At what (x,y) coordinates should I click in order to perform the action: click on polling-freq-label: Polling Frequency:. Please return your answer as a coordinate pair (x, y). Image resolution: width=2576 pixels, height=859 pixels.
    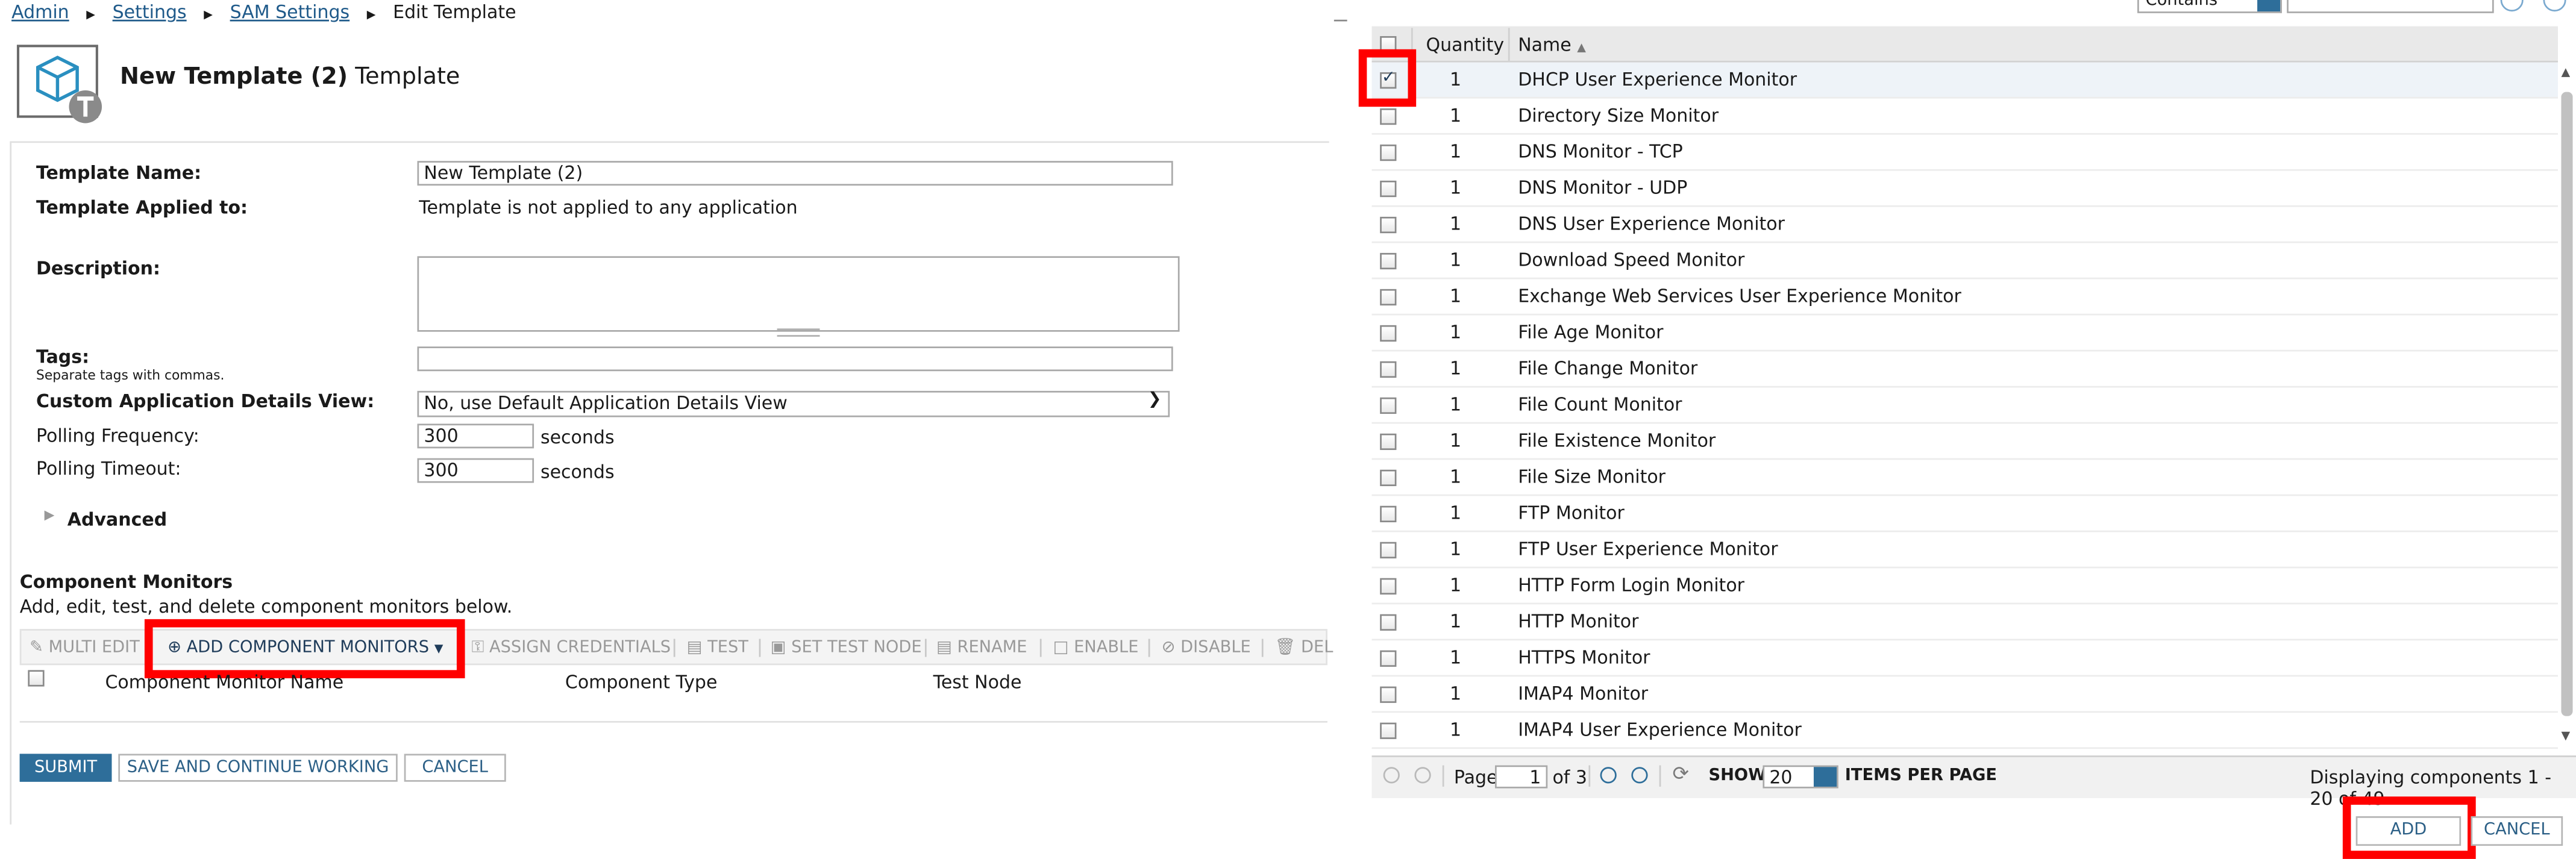
    Looking at the image, I should click on (117, 436).